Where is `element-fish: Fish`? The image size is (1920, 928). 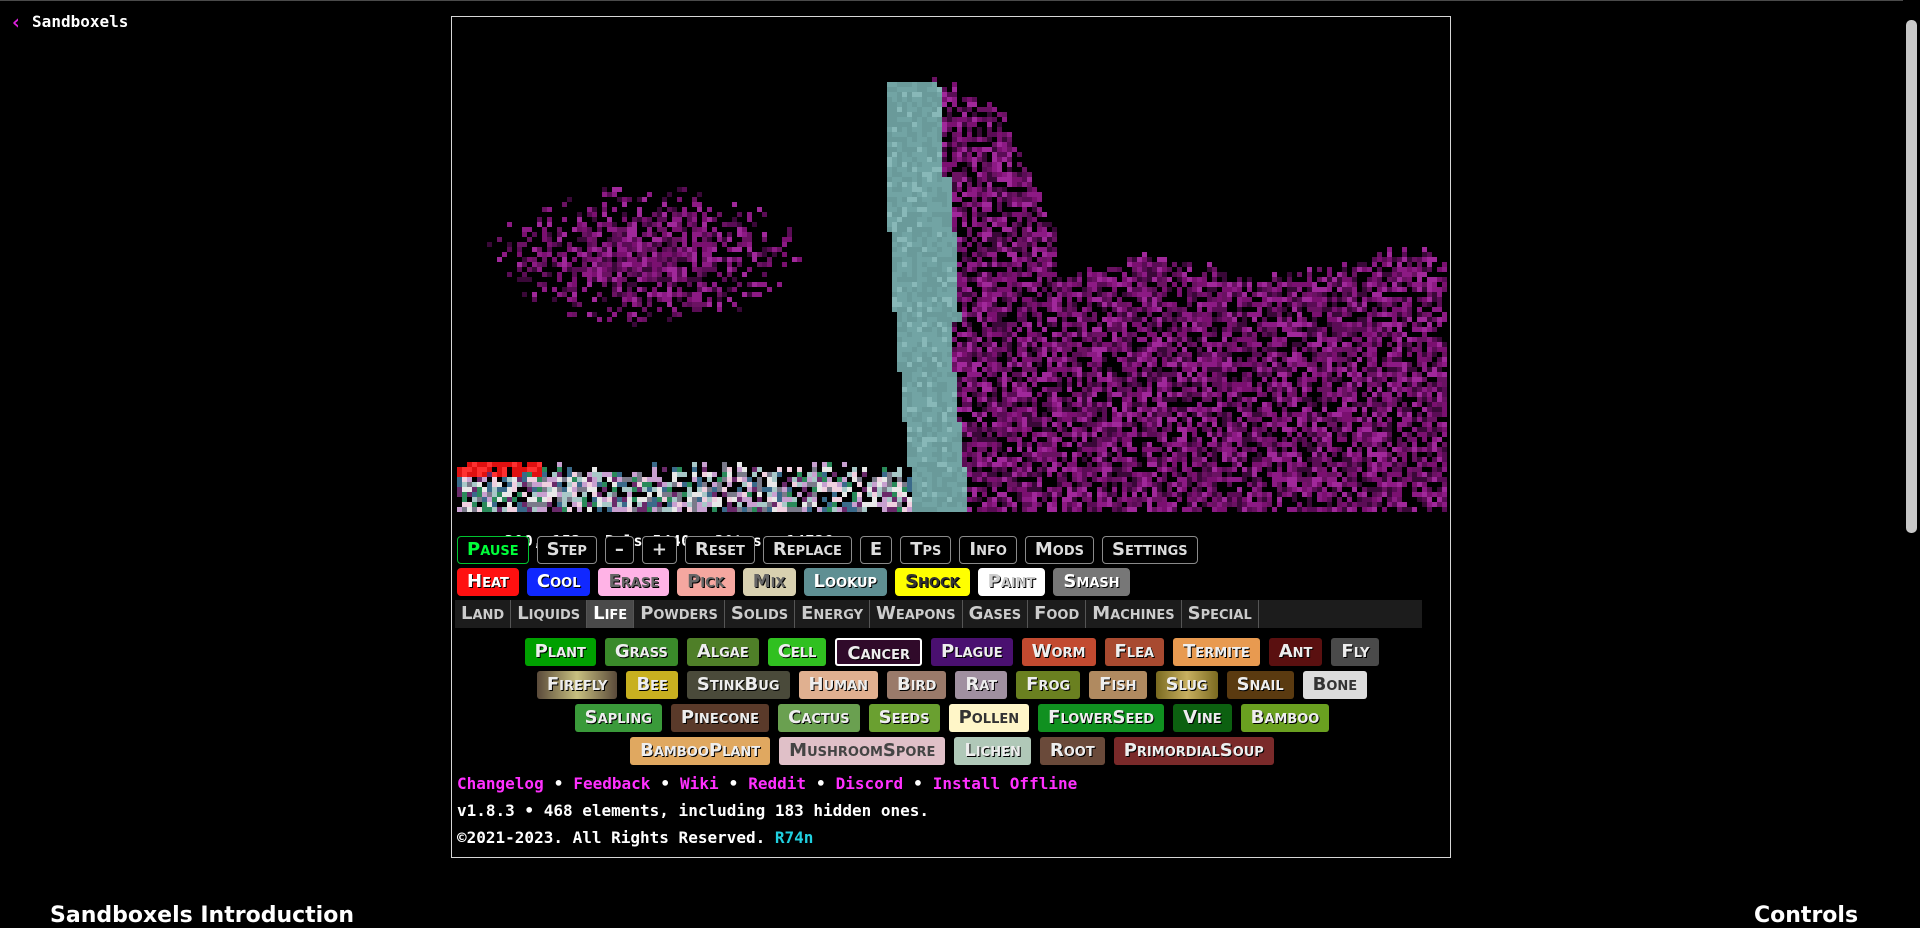 element-fish: Fish is located at coordinates (1118, 685).